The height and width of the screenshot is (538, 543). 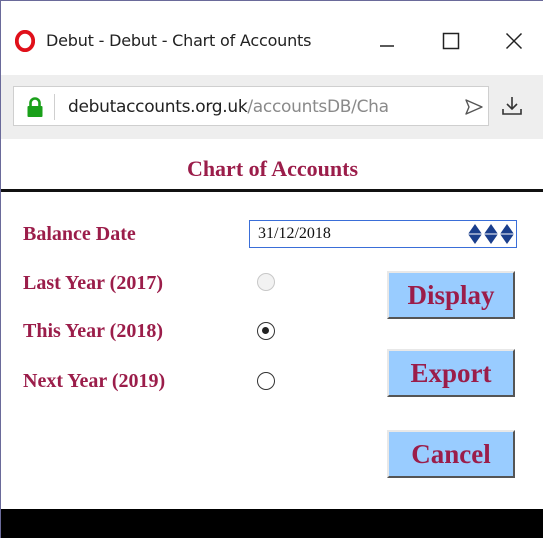 I want to click on maximize-icon, so click(x=451, y=41).